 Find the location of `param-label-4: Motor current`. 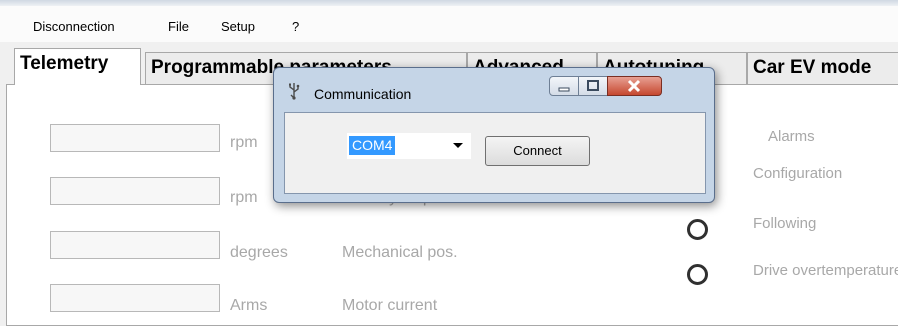

param-label-4: Motor current is located at coordinates (390, 305).